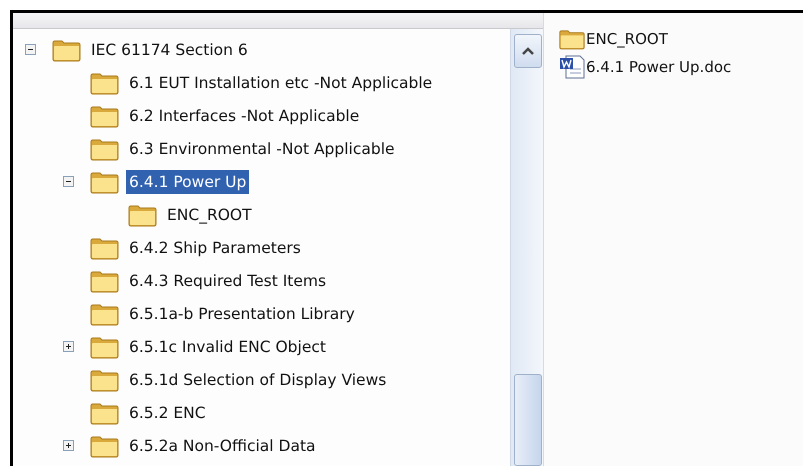 The image size is (803, 466). What do you see at coordinates (627, 39) in the screenshot?
I see `file-name: ENC_ROOT` at bounding box center [627, 39].